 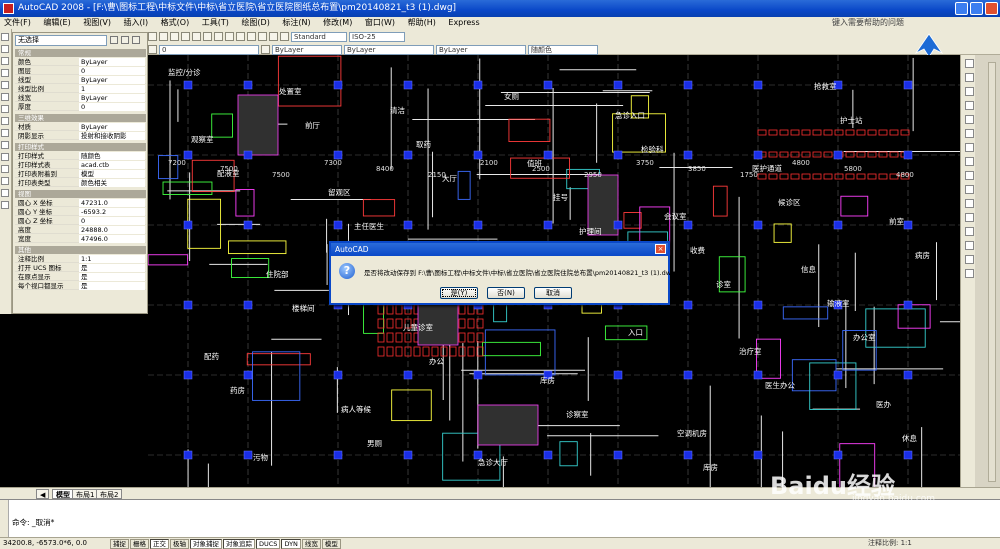 I want to click on property-value: 24888.0, so click(x=112, y=230).